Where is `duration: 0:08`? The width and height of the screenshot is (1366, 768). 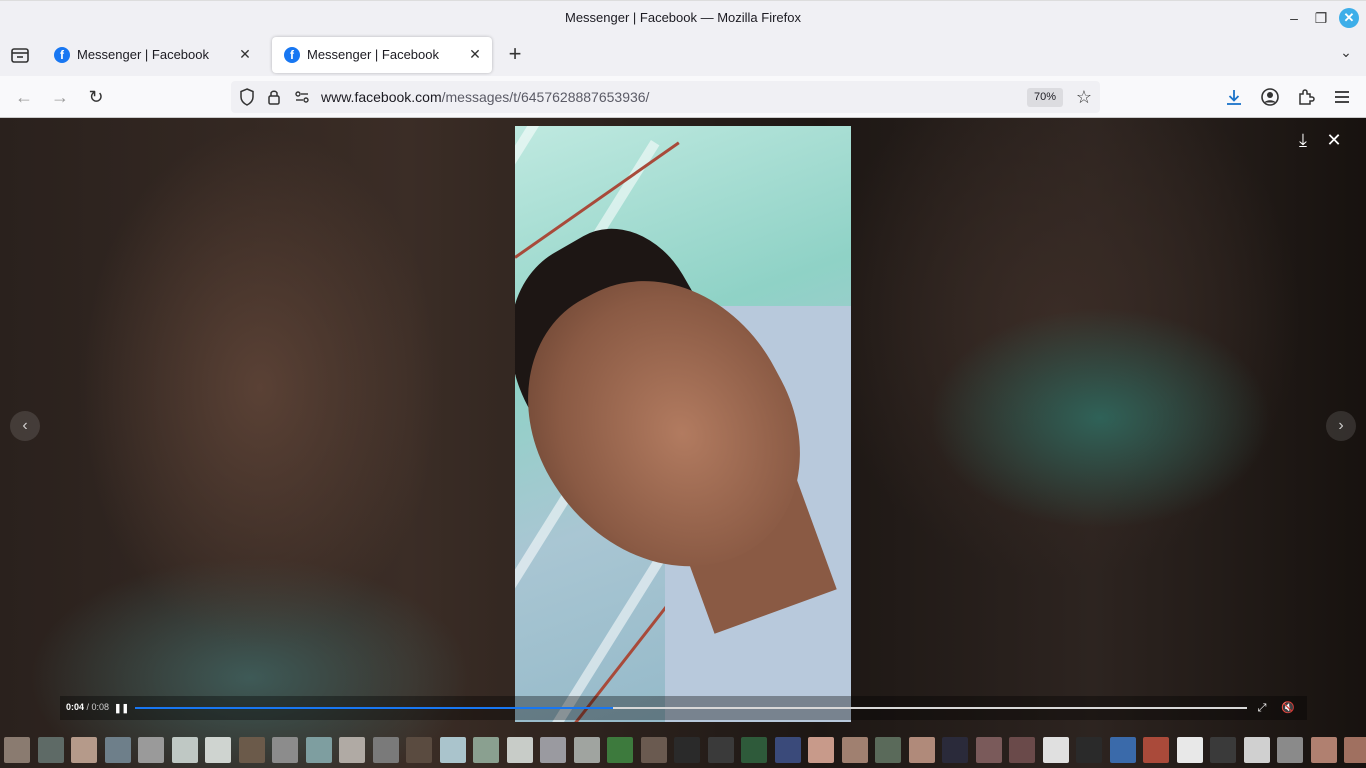 duration: 0:08 is located at coordinates (100, 707).